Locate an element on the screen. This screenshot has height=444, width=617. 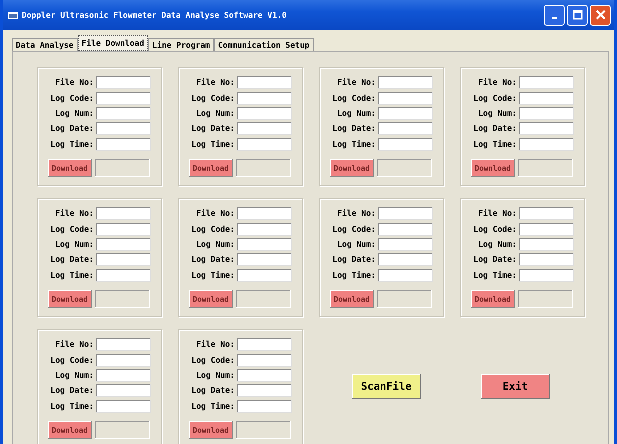
tab: Data Analyse is located at coordinates (45, 44).